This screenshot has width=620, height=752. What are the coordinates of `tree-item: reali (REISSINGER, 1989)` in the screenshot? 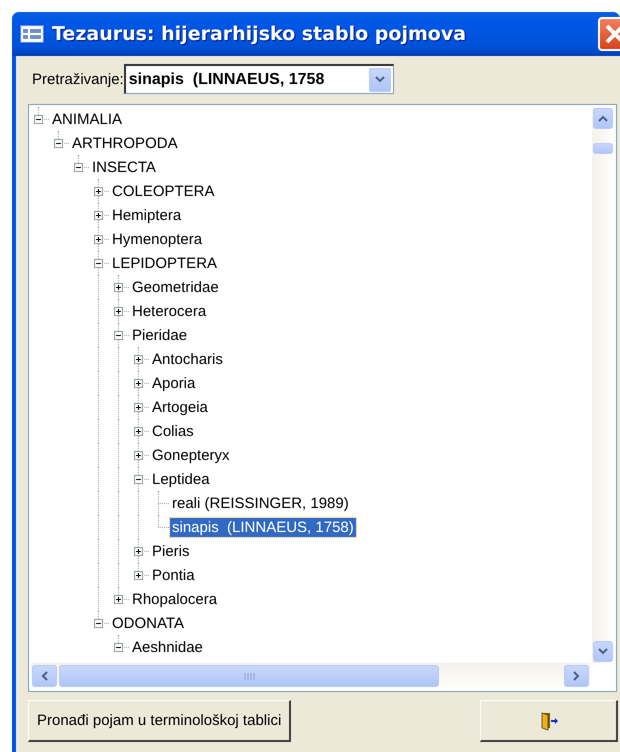 It's located at (260, 503).